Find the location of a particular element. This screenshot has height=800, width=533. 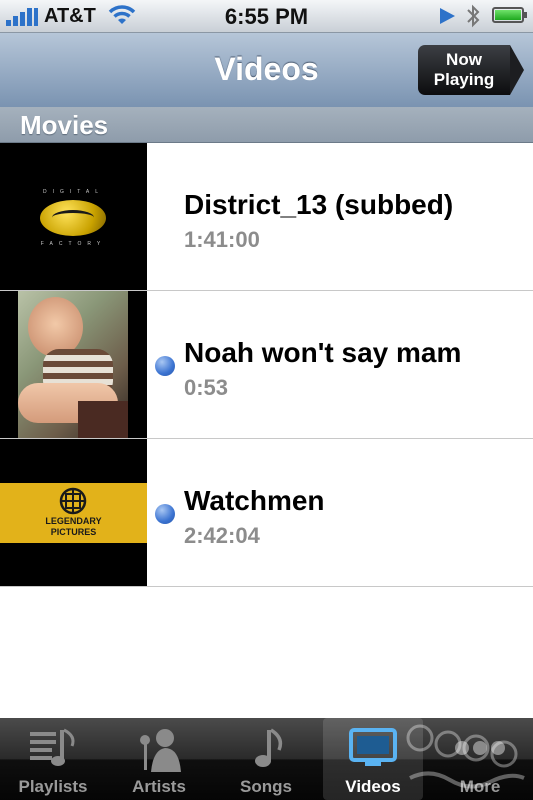

tab-playlists: Playlists is located at coordinates (53, 759).